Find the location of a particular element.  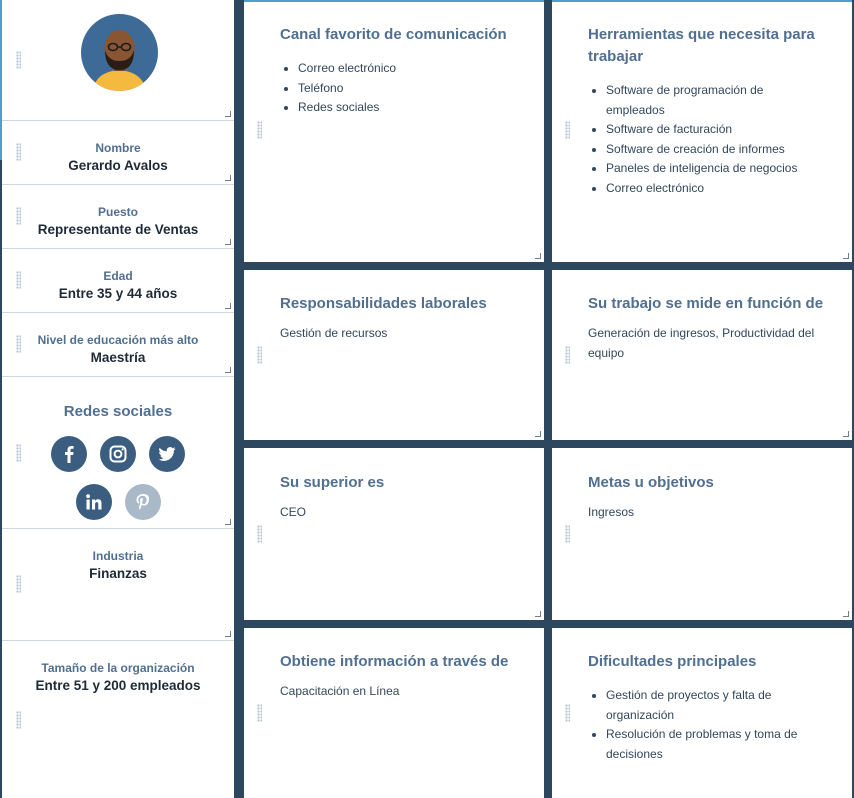

card-title: Su superior es is located at coordinates (332, 482).